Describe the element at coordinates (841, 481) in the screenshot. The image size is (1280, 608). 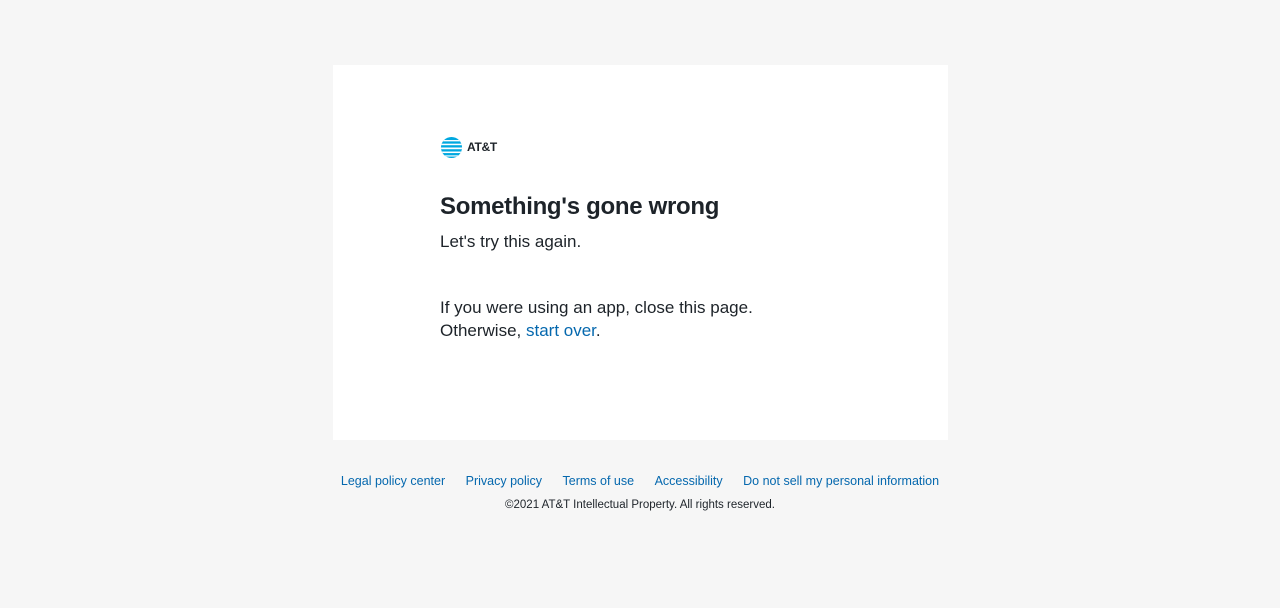
I see `do-not-sell-link: Do not sell my personal information` at that location.